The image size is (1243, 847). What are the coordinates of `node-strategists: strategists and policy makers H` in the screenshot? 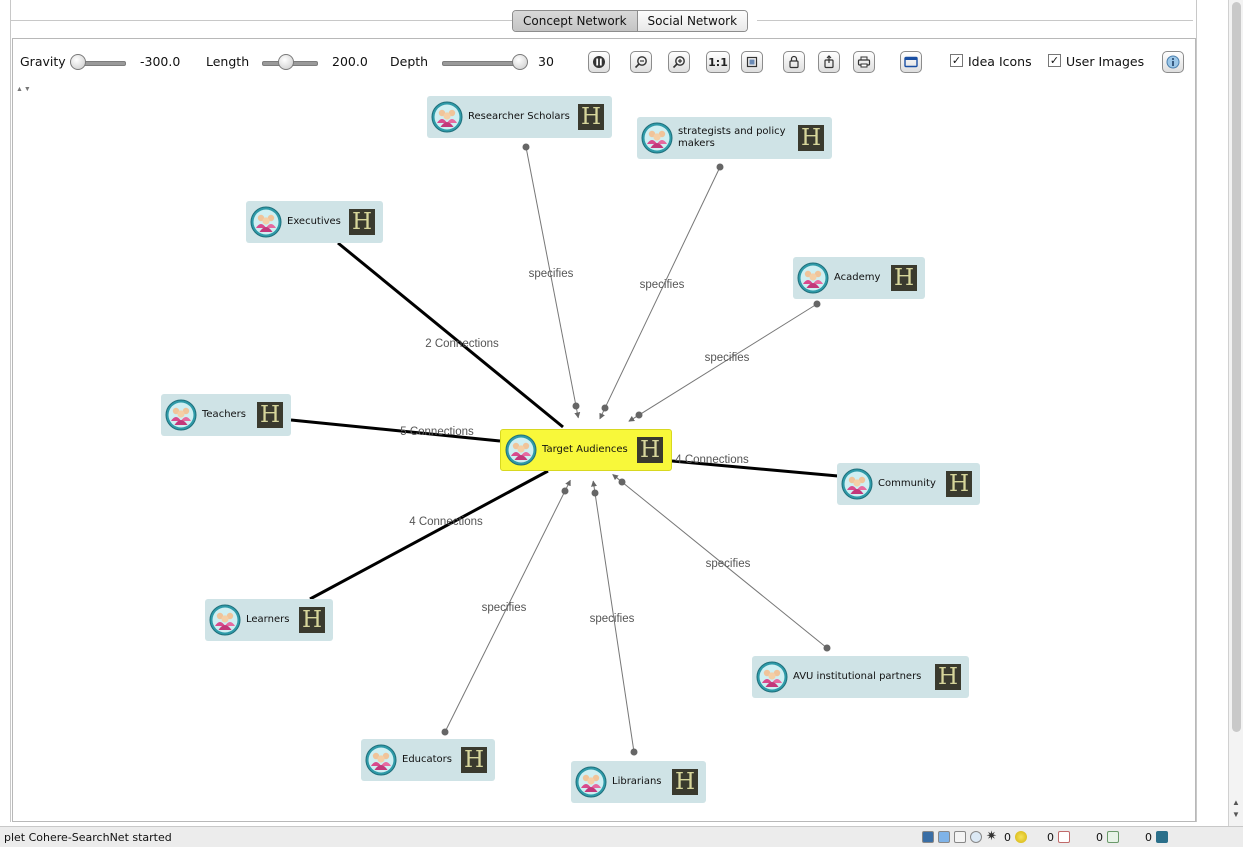 It's located at (734, 138).